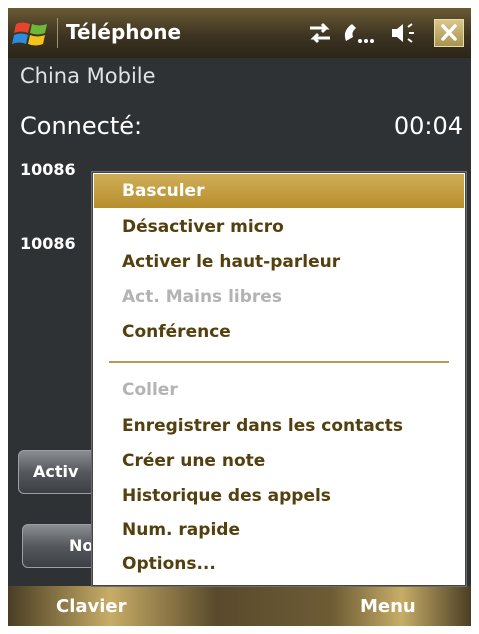  I want to click on menu-item-call-history: Historique des appels, so click(279, 496).